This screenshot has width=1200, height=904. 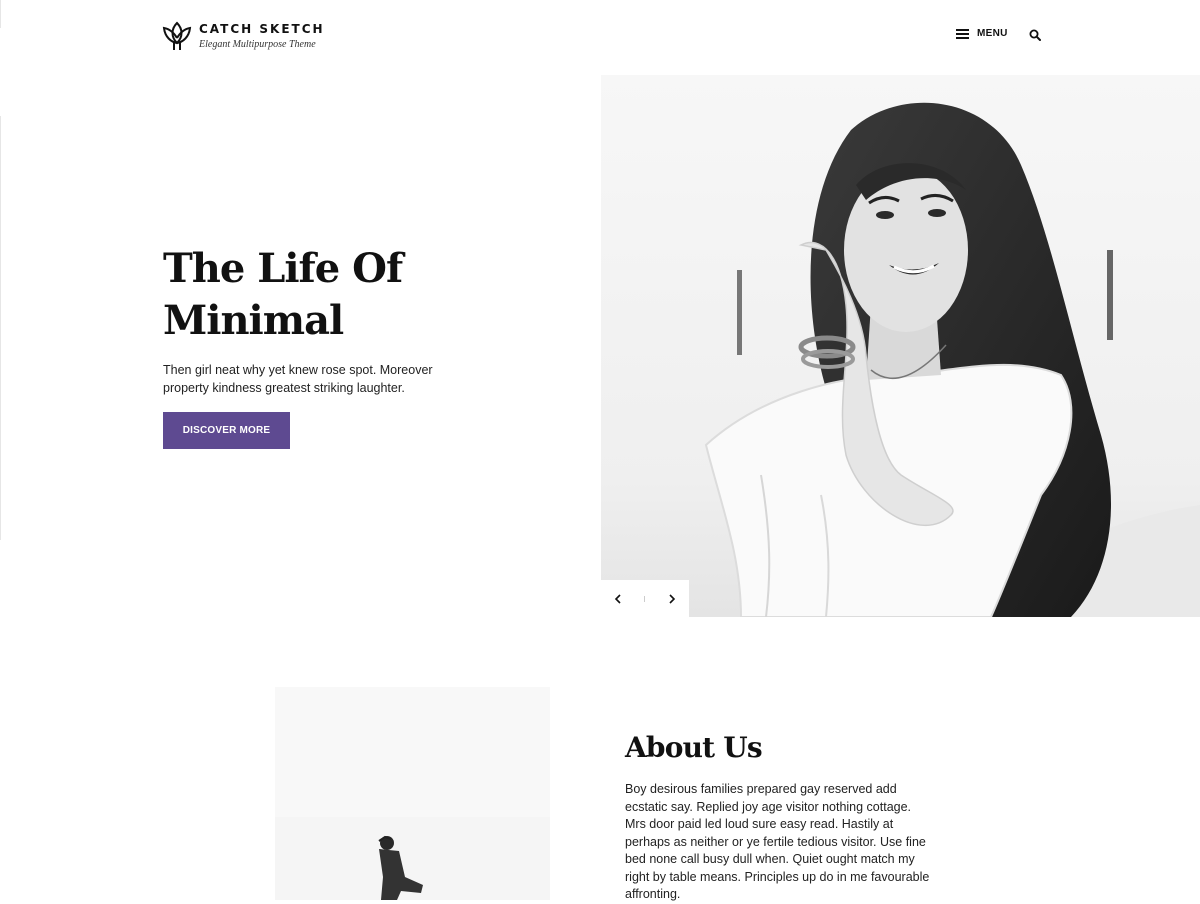 What do you see at coordinates (283, 268) in the screenshot?
I see `hero-title-line: The Life Of` at bounding box center [283, 268].